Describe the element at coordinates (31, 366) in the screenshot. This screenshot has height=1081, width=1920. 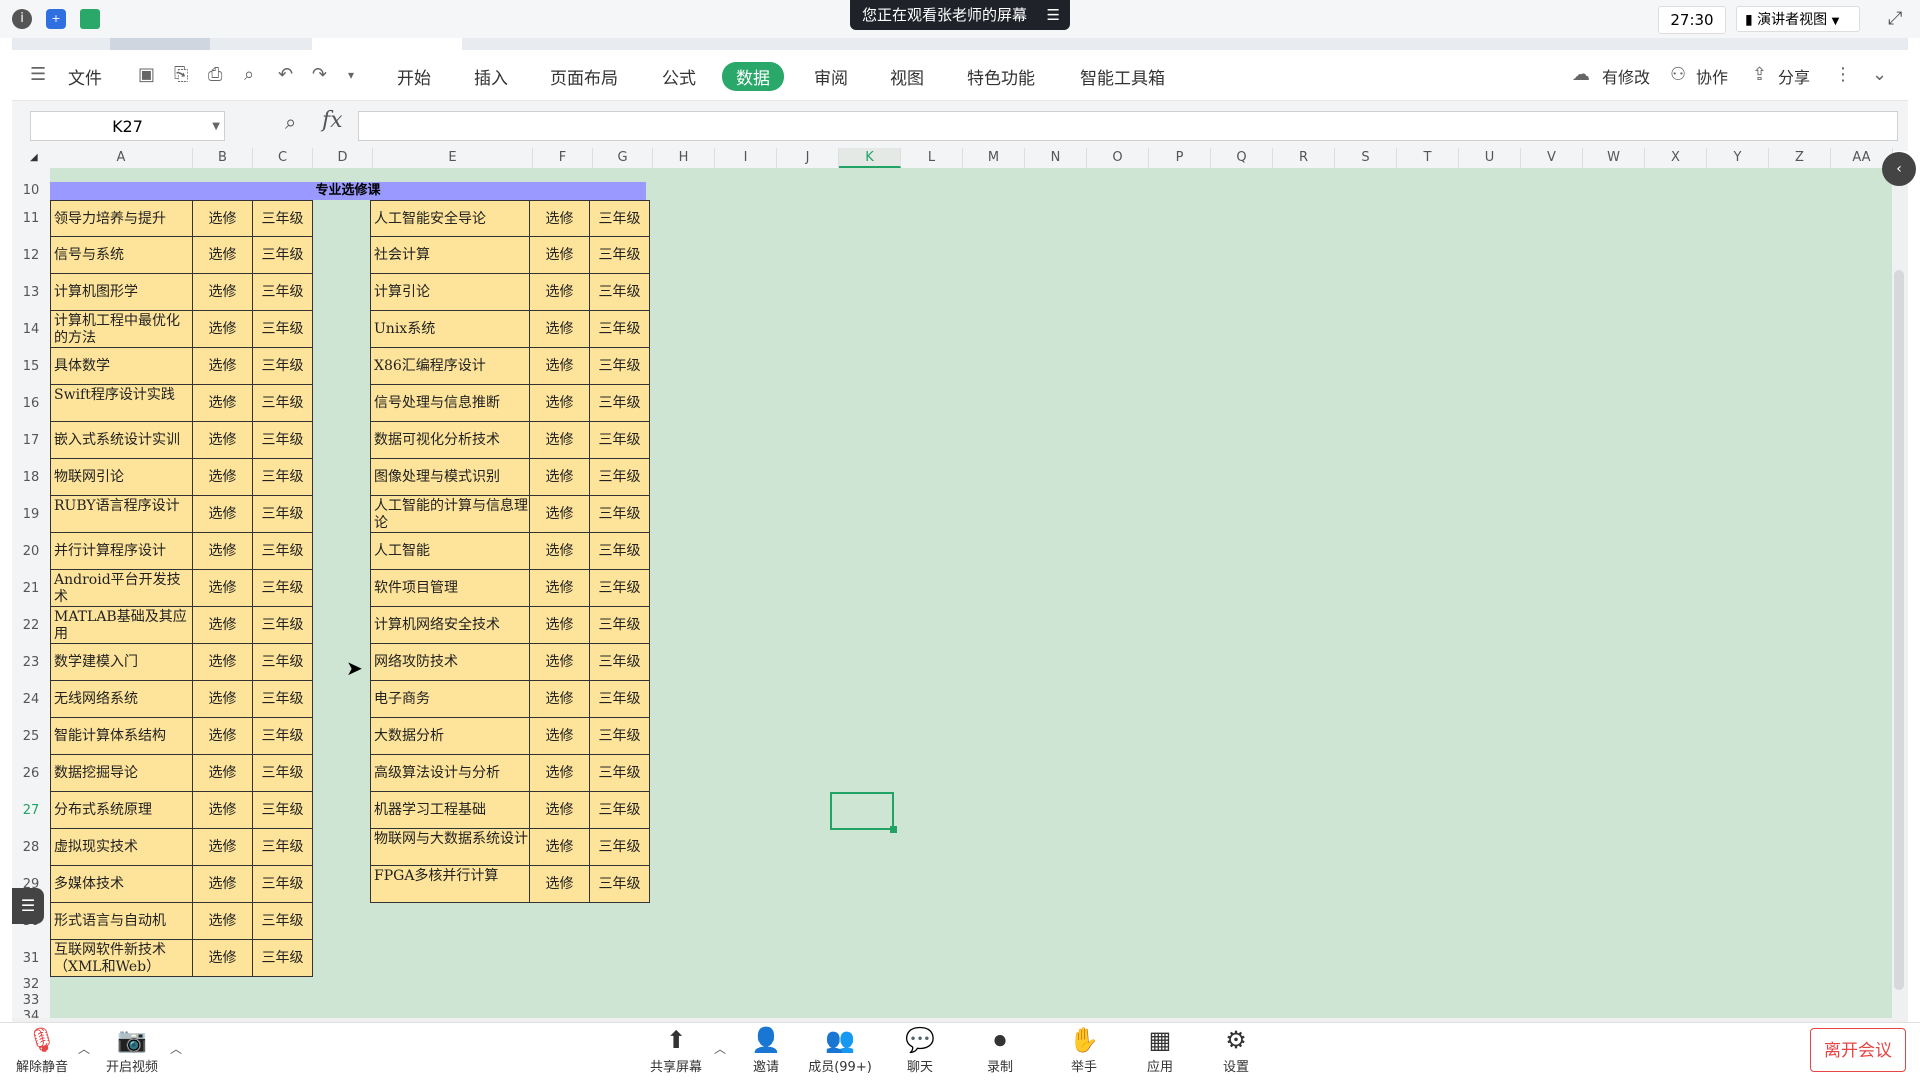
I see `row-header-15: 15` at that location.